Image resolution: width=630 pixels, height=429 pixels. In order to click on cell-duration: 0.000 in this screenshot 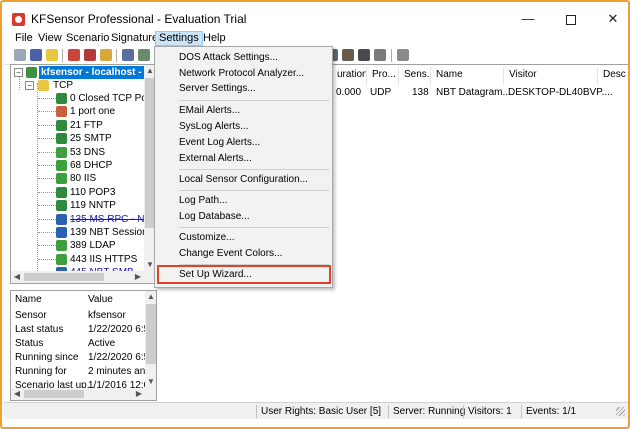, I will do `click(349, 92)`.